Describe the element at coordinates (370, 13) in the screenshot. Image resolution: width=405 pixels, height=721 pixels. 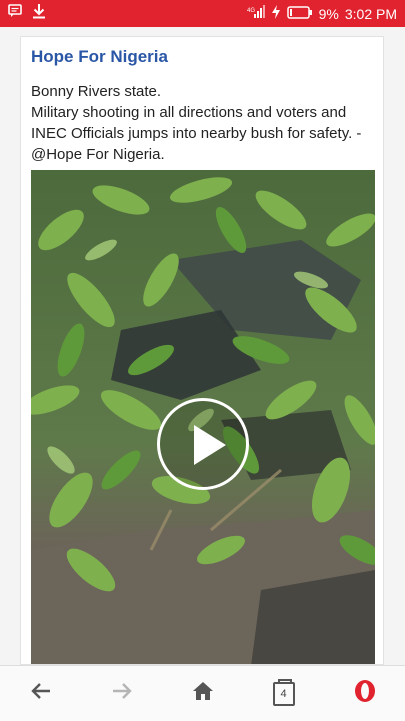
I see `clock-time: 3:02 PM` at that location.